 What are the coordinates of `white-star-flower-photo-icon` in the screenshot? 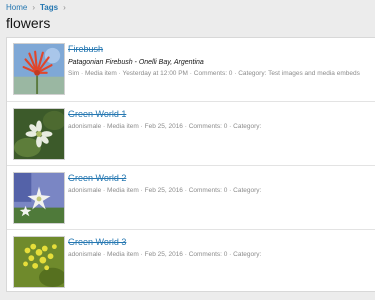 It's located at (39, 198).